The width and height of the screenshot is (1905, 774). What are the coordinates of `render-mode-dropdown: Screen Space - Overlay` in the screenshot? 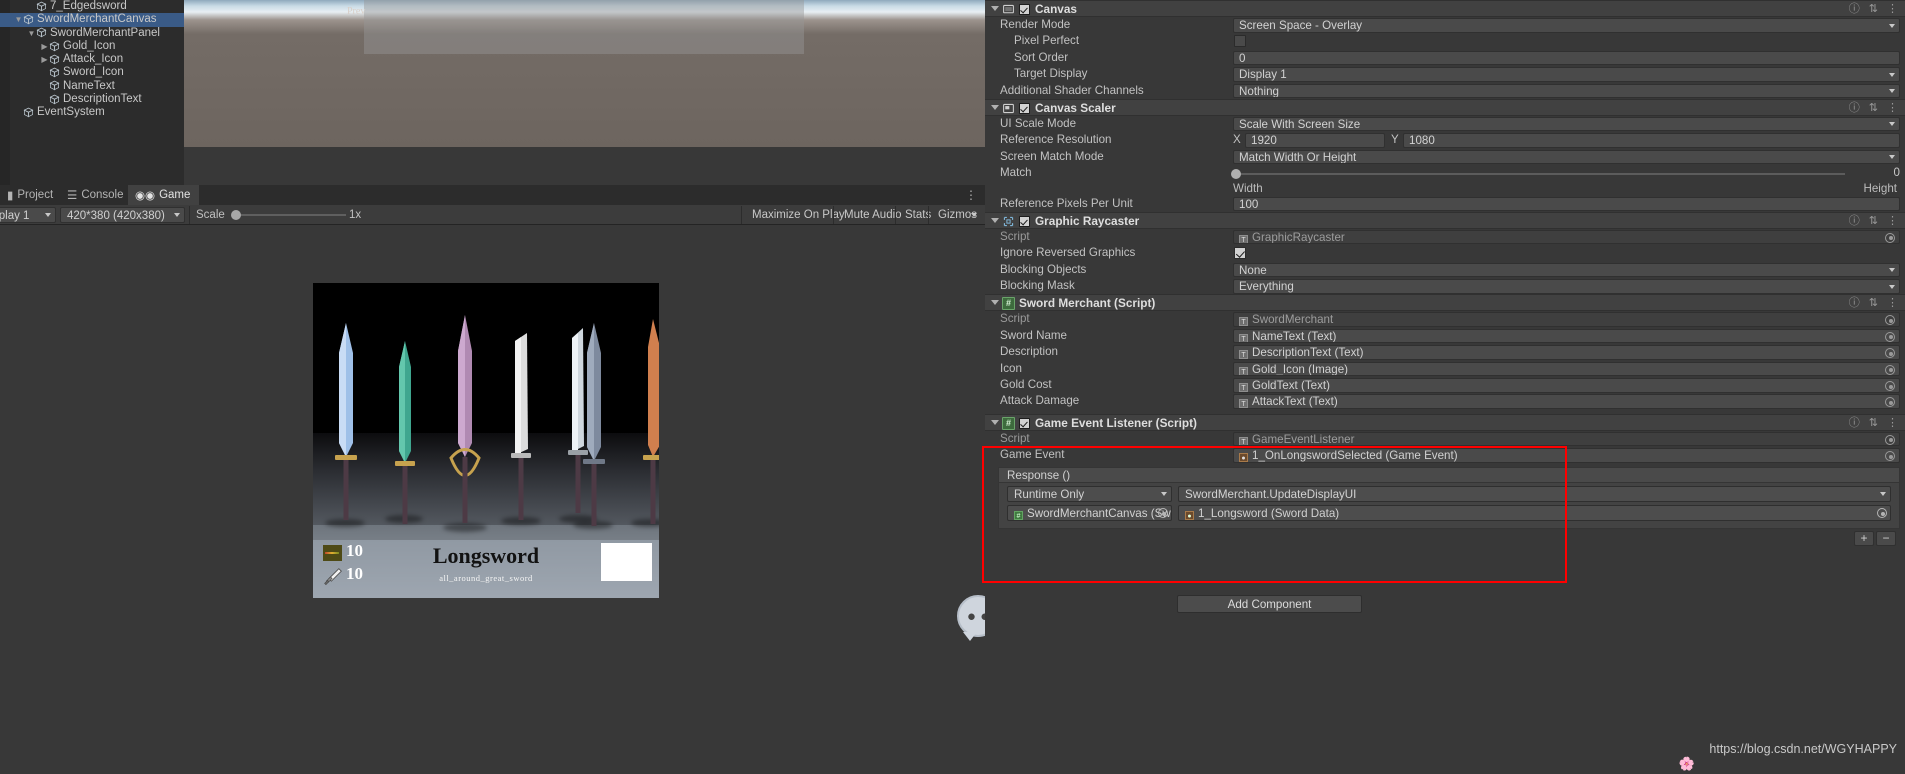 It's located at (1566, 25).